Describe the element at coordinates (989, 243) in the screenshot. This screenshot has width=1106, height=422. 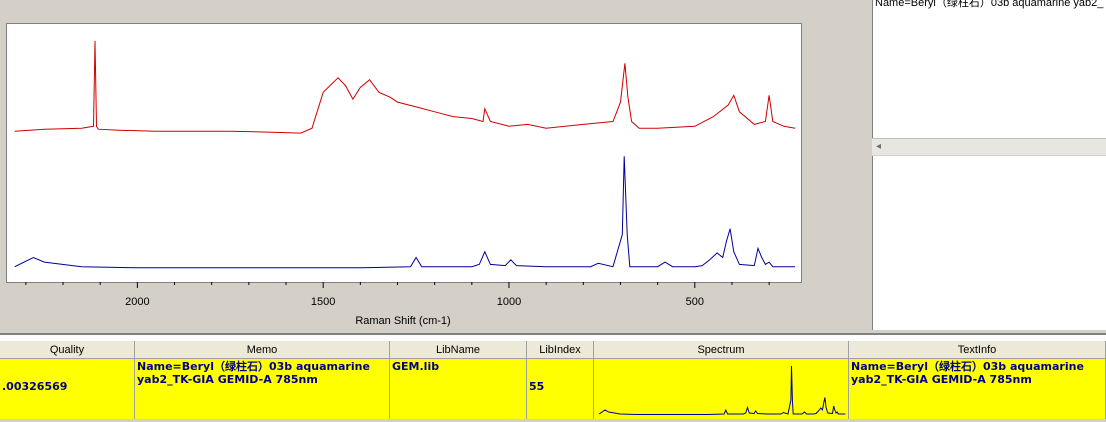
I see `notes-textbox` at that location.